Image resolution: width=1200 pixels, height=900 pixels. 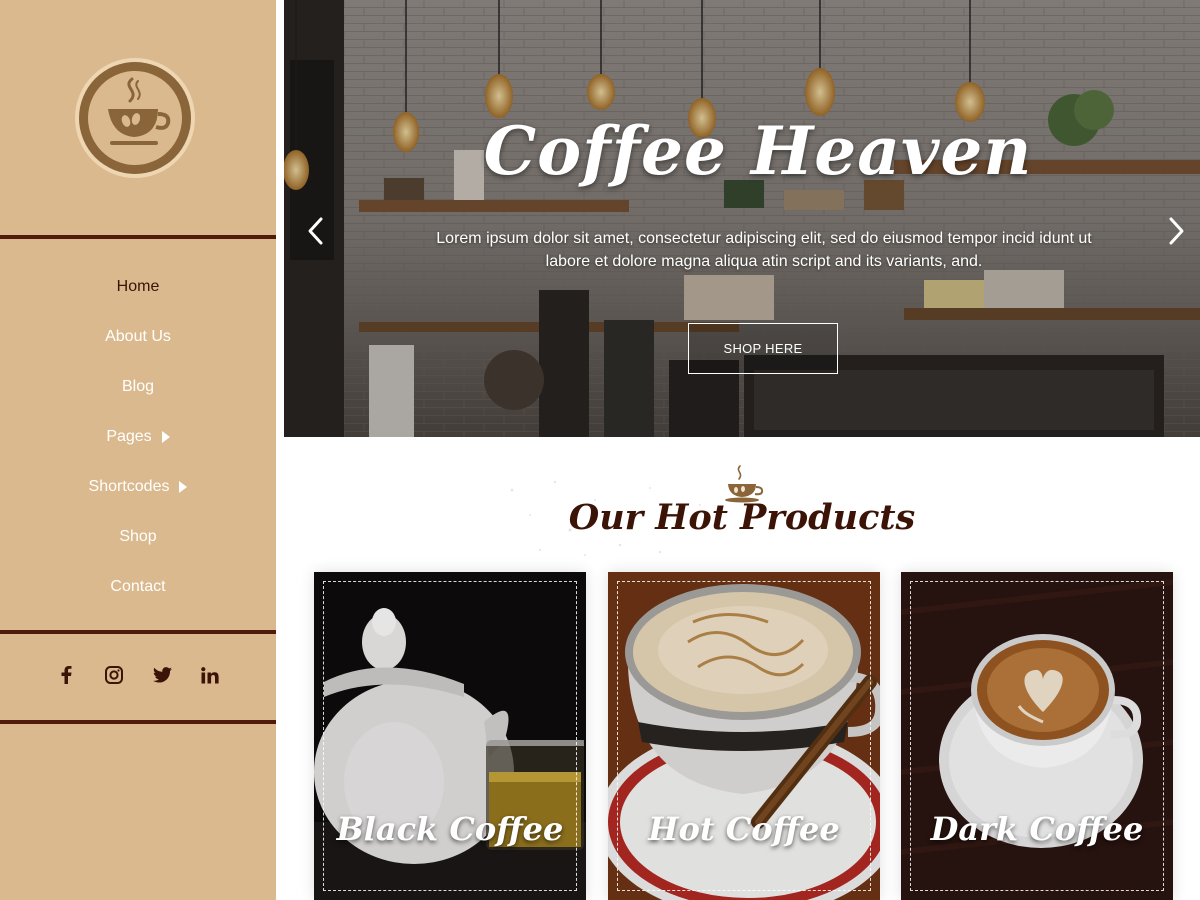 What do you see at coordinates (129, 436) in the screenshot?
I see `nav-item-label: Pages` at bounding box center [129, 436].